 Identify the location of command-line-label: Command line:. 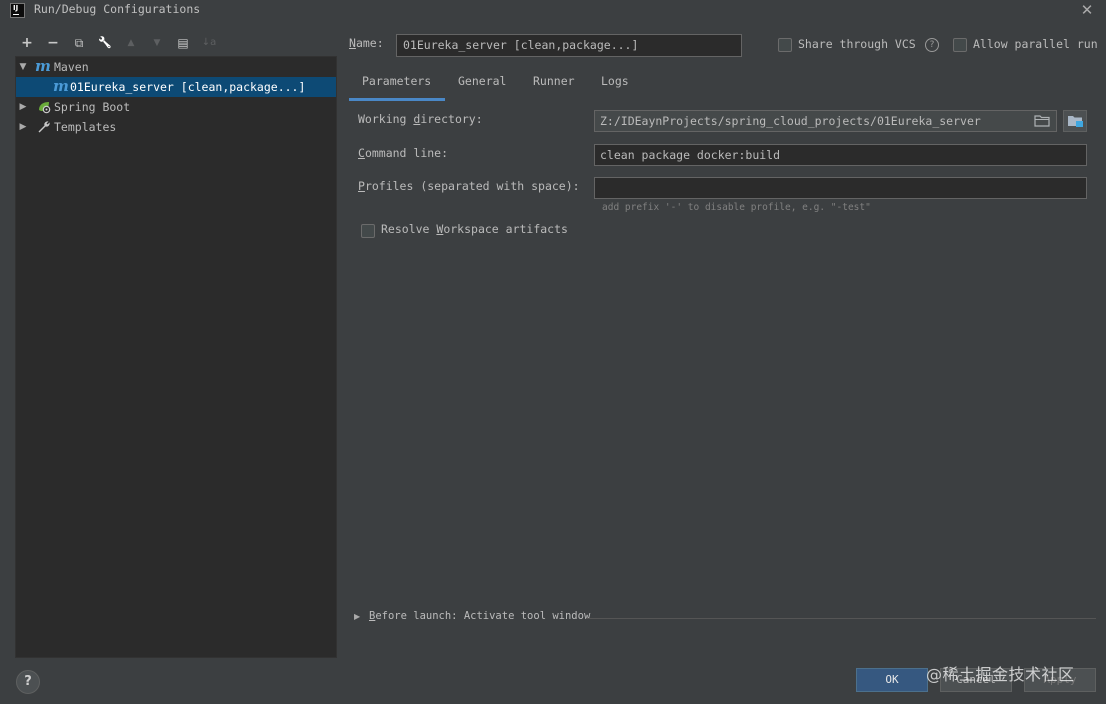
(403, 153).